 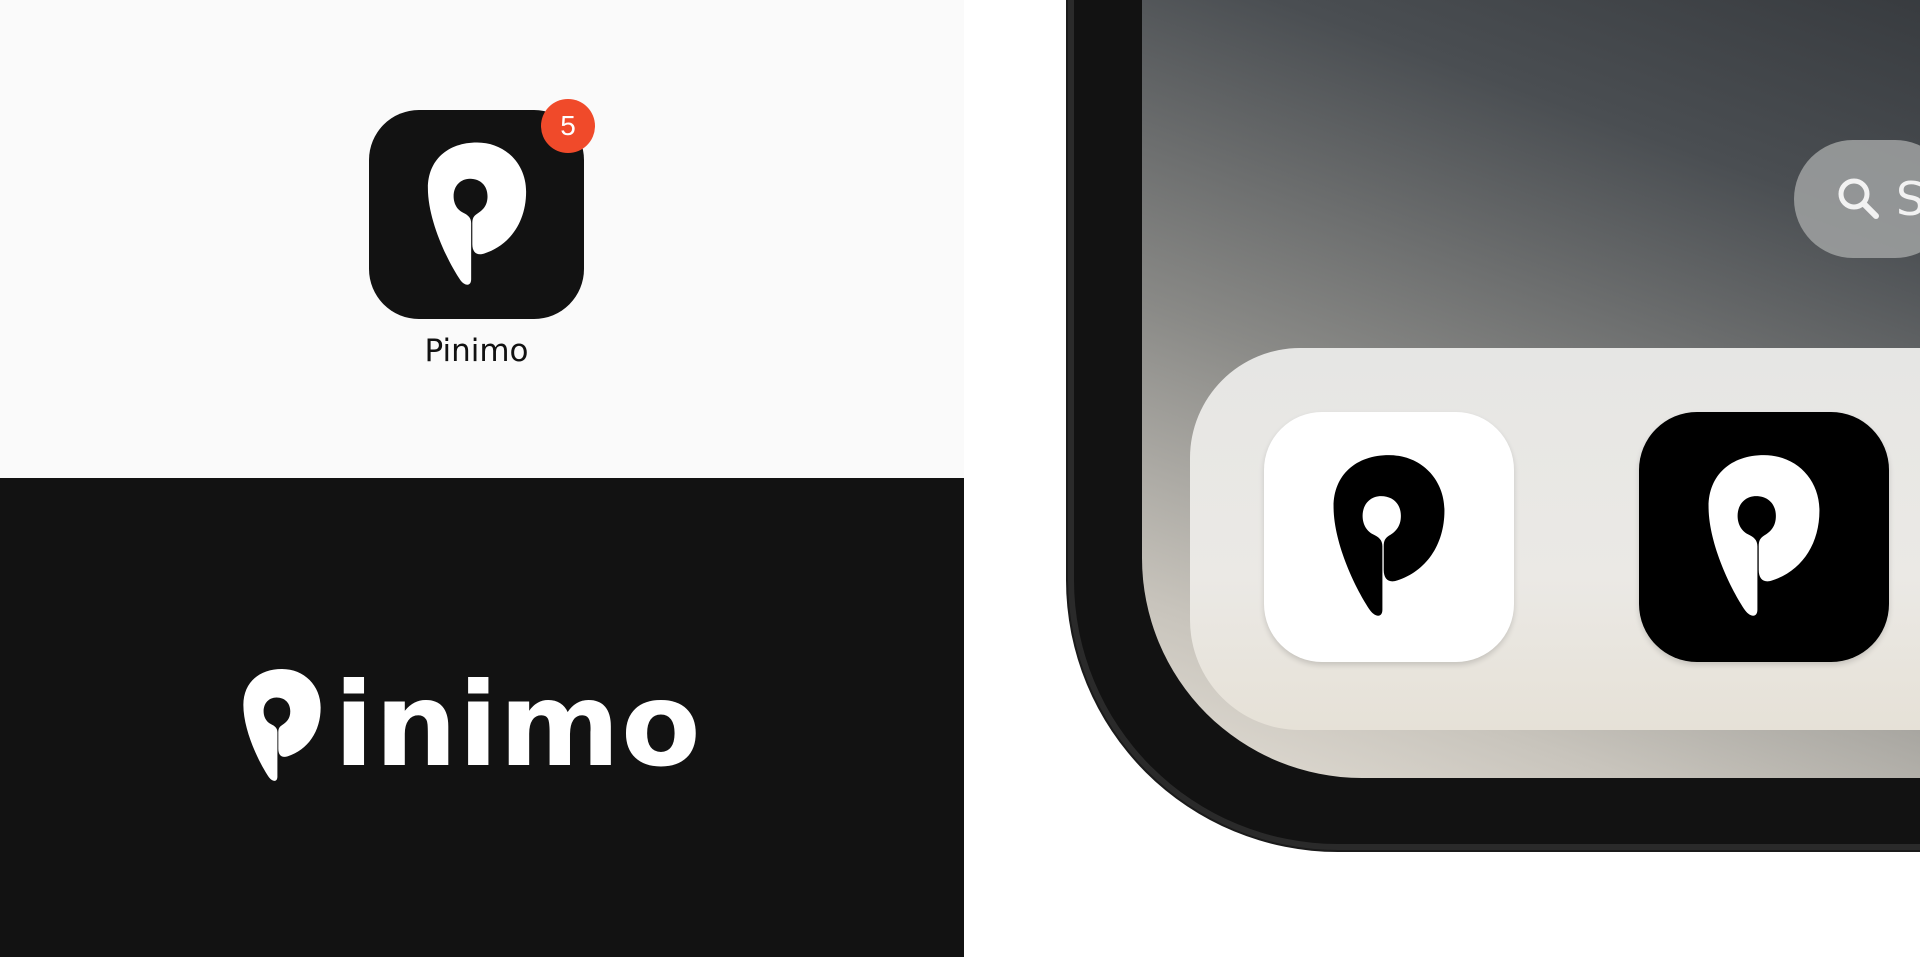 What do you see at coordinates (476, 351) in the screenshot?
I see `app-label: Pinimo` at bounding box center [476, 351].